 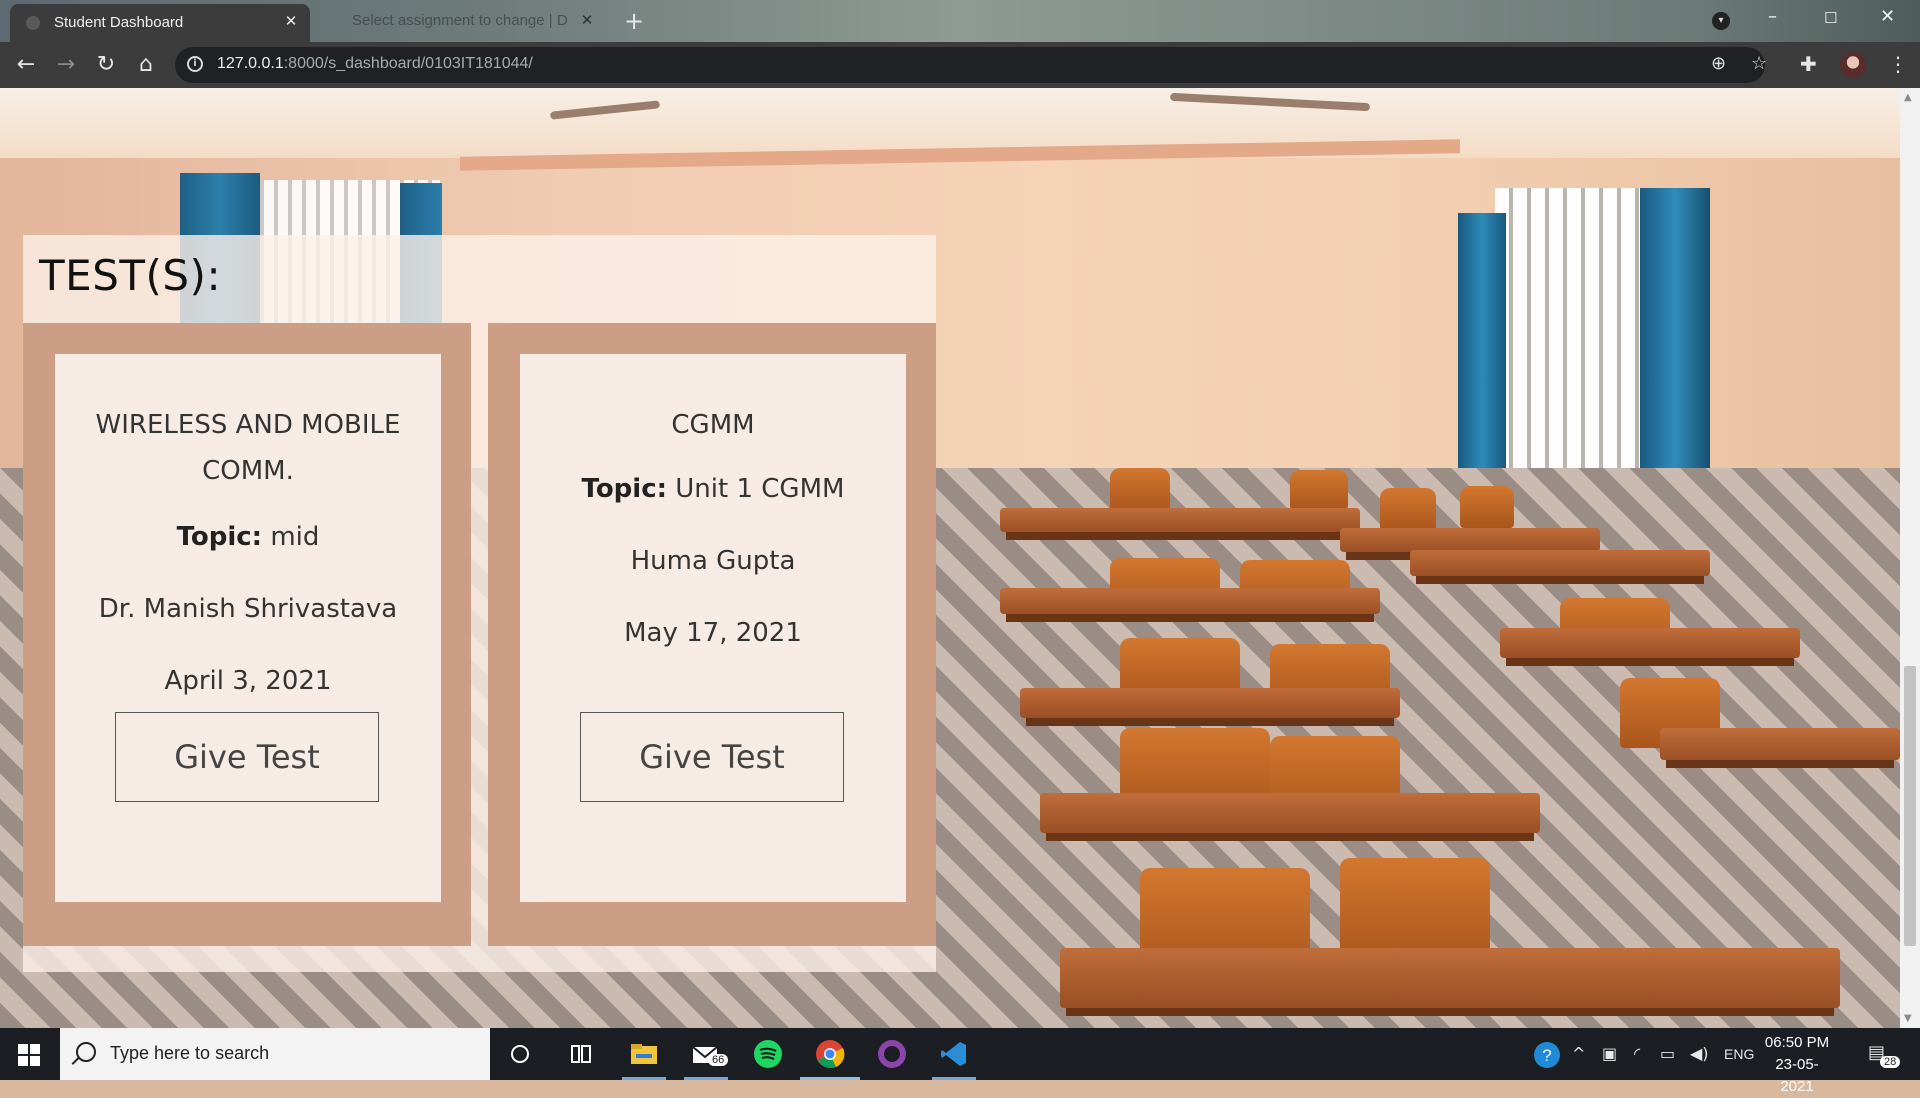 I want to click on test-date: April 3, 2021, so click(x=248, y=681).